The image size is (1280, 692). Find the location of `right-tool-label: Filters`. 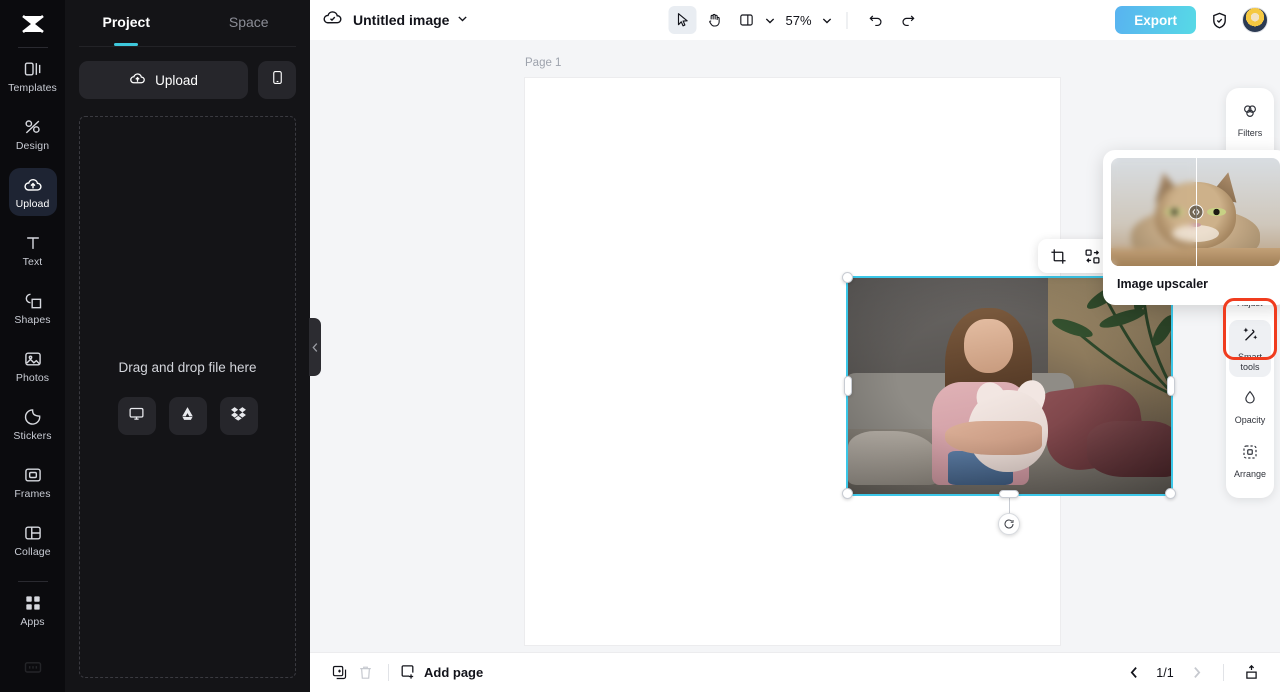

right-tool-label: Filters is located at coordinates (1250, 133).